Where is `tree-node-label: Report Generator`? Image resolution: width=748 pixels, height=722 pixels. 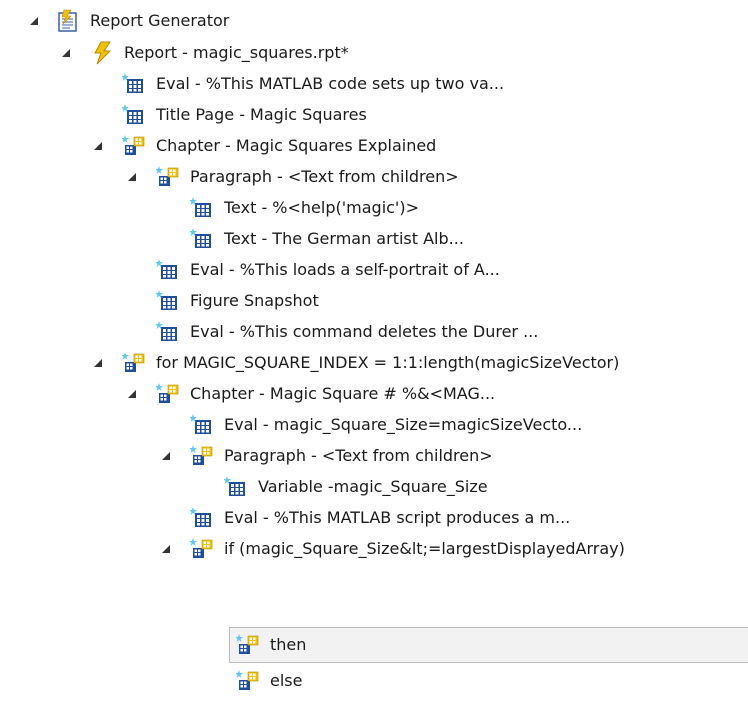 tree-node-label: Report Generator is located at coordinates (160, 20).